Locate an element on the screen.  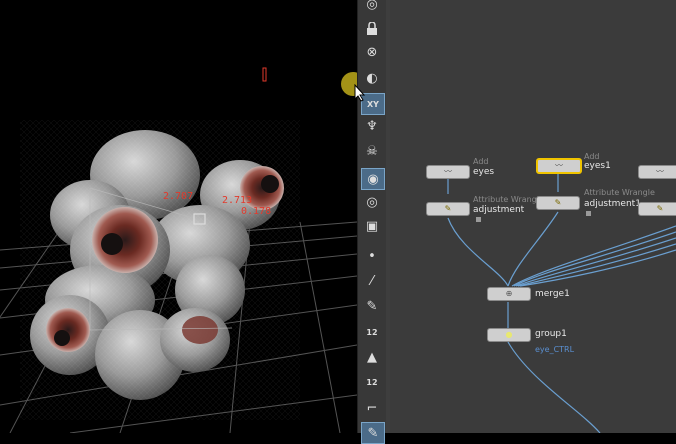
snap-2-icon: 12 is located at coordinates (372, 382).